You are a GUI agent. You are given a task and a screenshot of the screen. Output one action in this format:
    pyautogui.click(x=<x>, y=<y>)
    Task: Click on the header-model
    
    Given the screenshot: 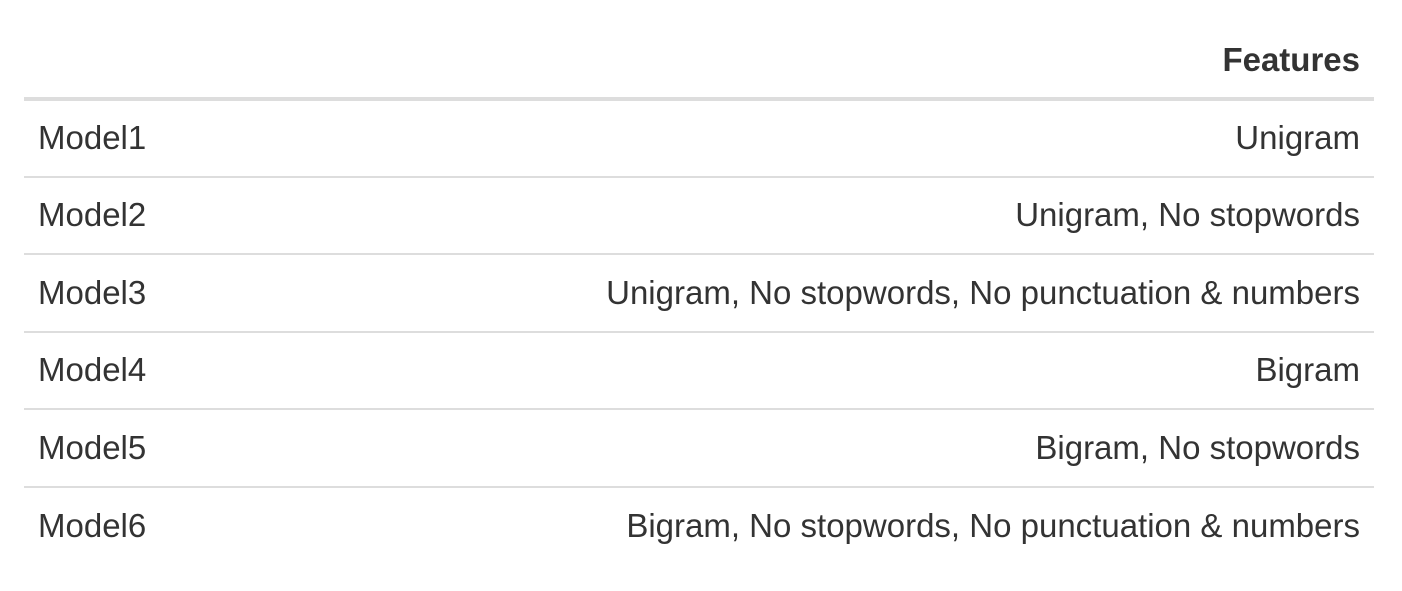 What is the action you would take?
    pyautogui.click(x=124, y=50)
    